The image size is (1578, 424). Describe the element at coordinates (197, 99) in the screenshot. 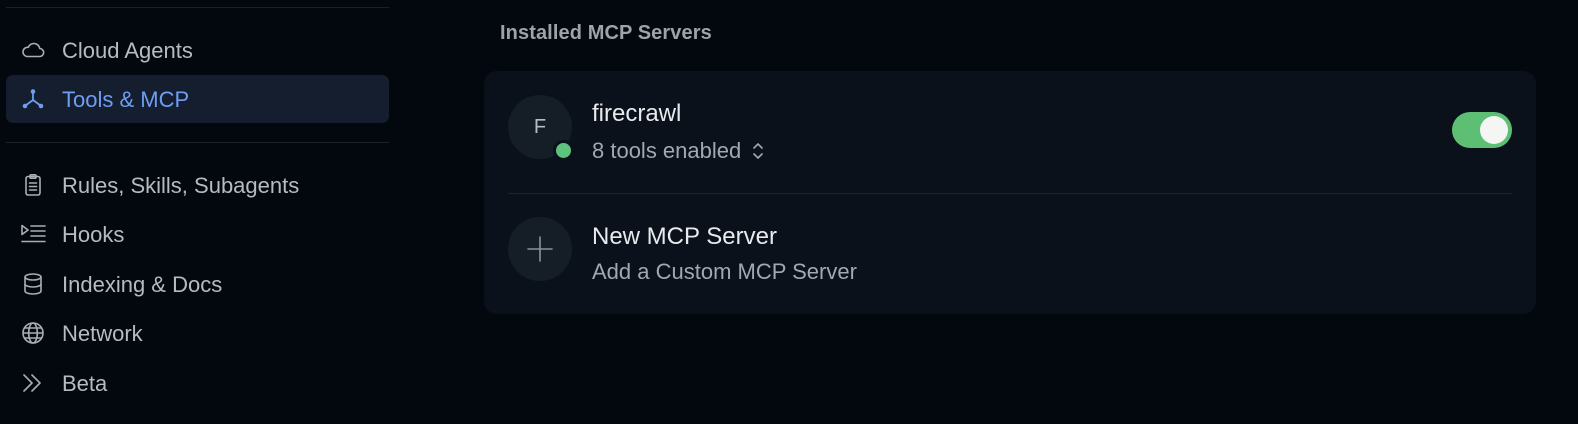

I see `sidebar-item-tools-mcp: Tools & MCP` at that location.